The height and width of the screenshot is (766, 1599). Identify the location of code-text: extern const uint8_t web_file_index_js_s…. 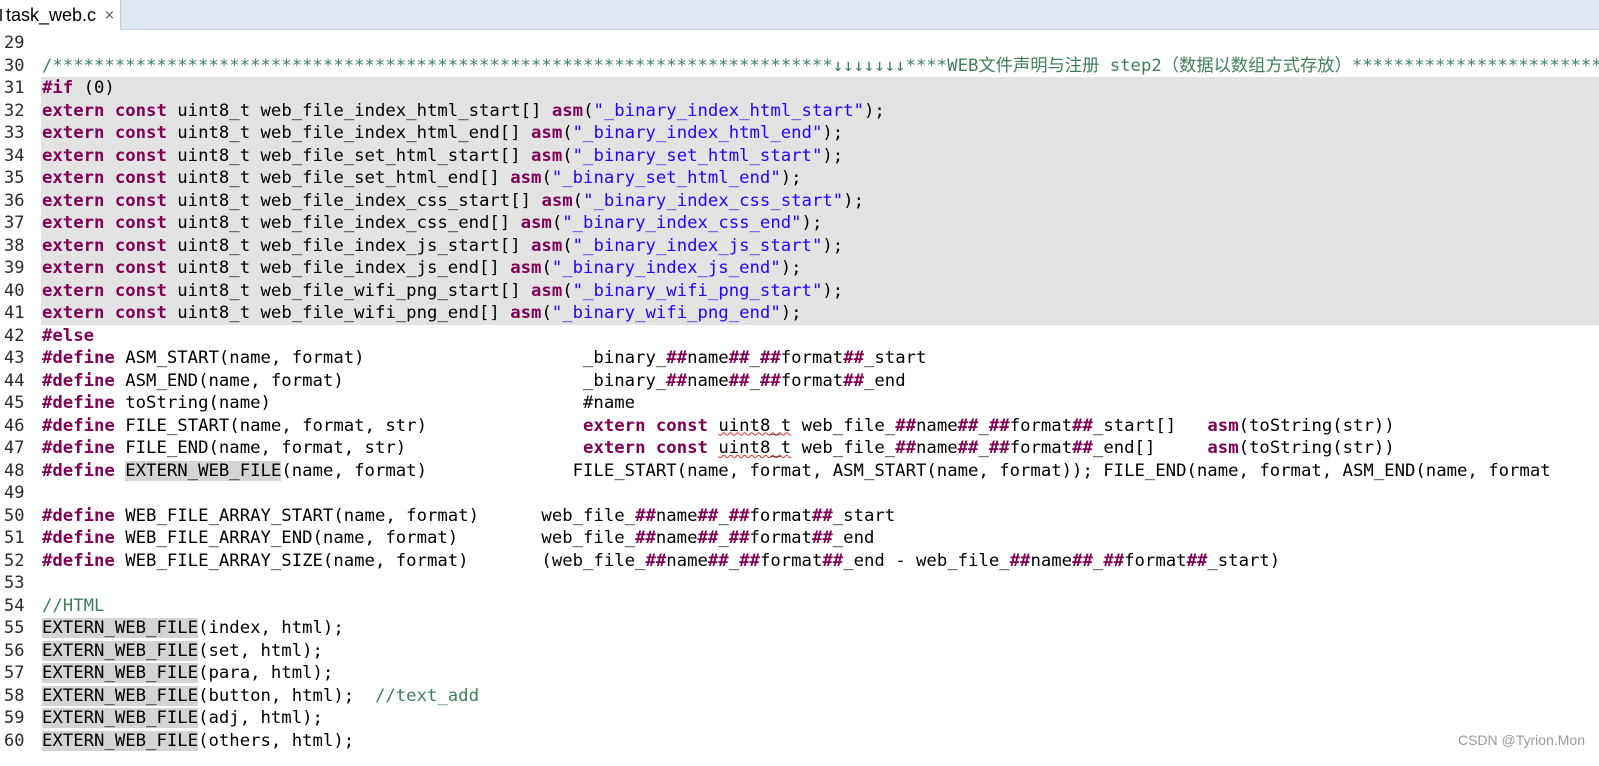
(820, 245).